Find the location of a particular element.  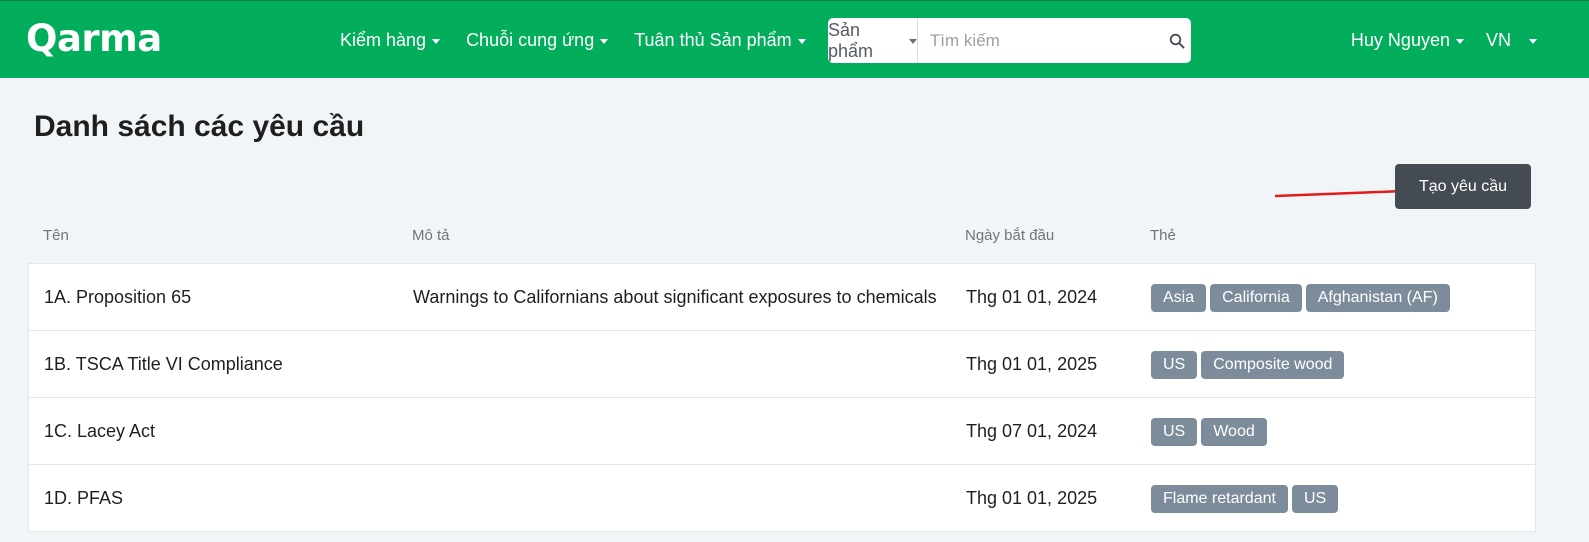

cell-tags: US Composite wood is located at coordinates (1248, 364).